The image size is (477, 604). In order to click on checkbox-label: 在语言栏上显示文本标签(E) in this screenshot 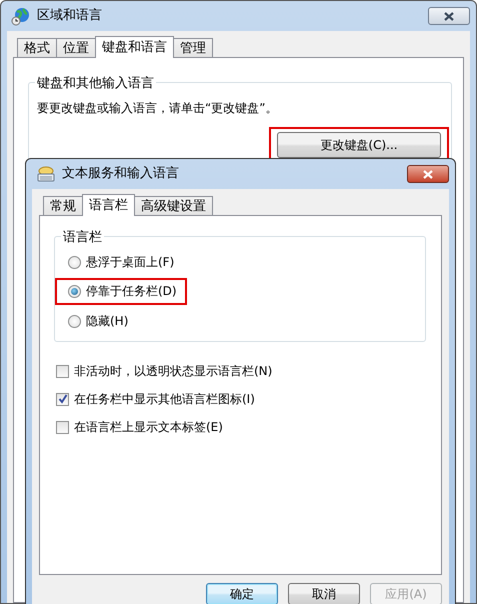, I will do `click(148, 427)`.